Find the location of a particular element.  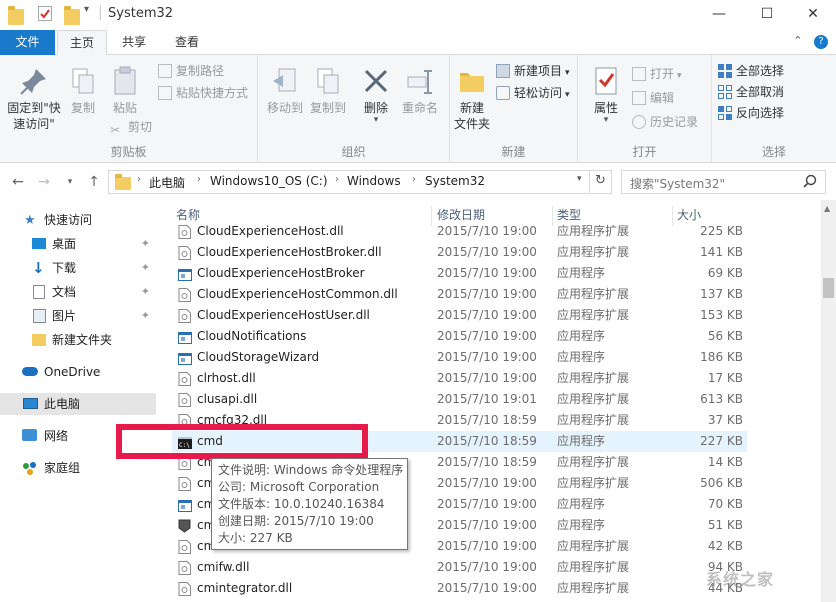

minimize-button: — is located at coordinates (719, 15).